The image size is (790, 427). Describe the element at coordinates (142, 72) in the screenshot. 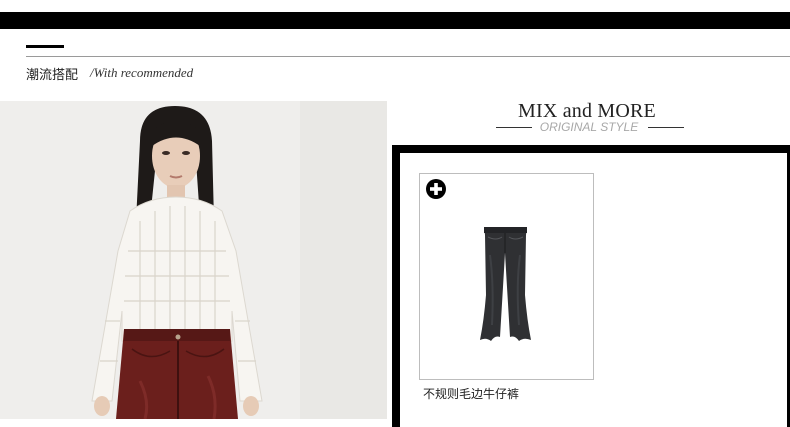

I see `section-subtitle: /With recommended` at that location.